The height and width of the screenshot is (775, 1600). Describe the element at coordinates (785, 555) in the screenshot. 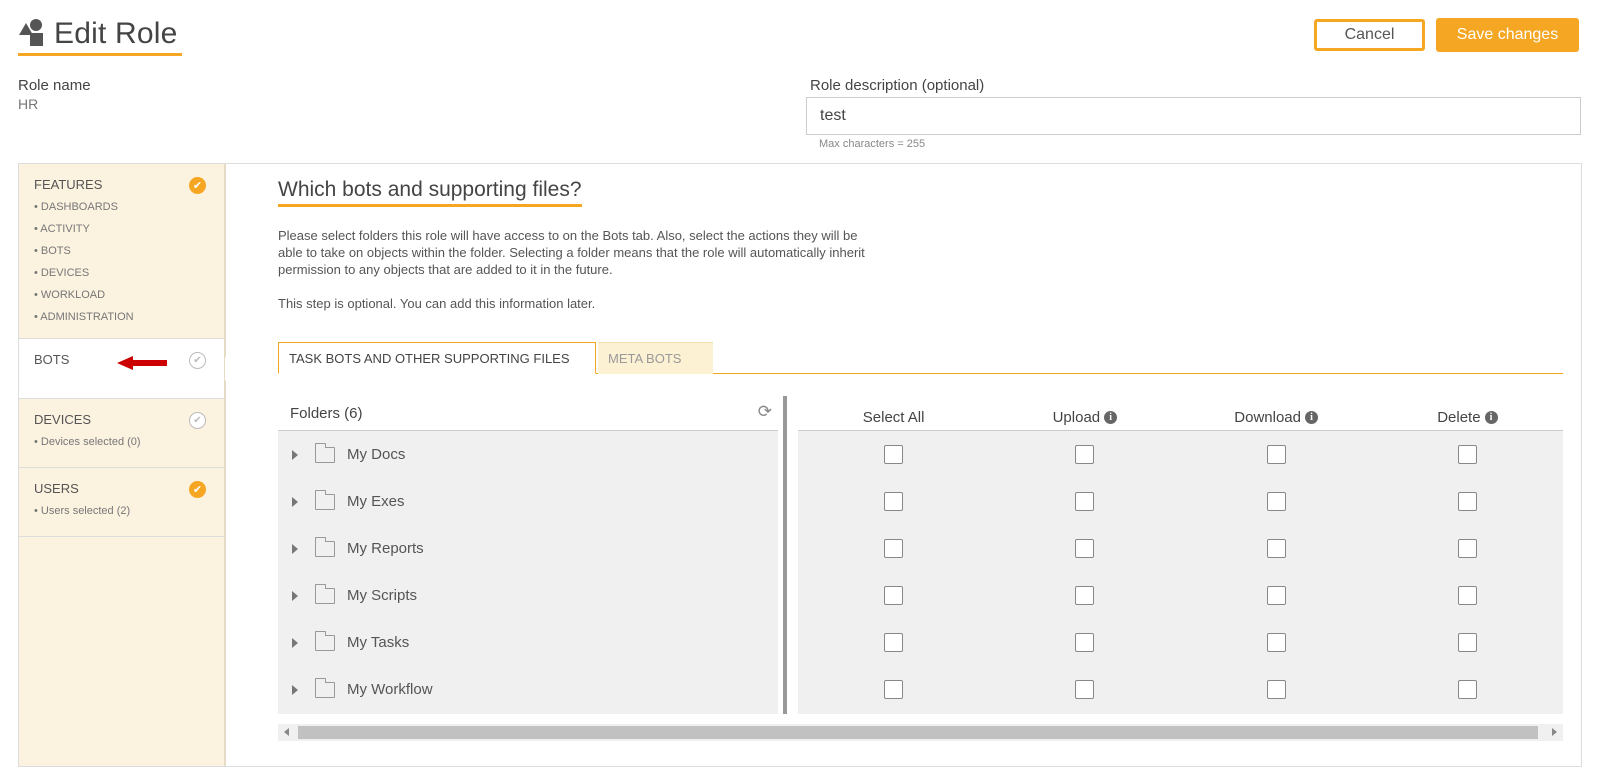

I see `pane-splitter` at that location.